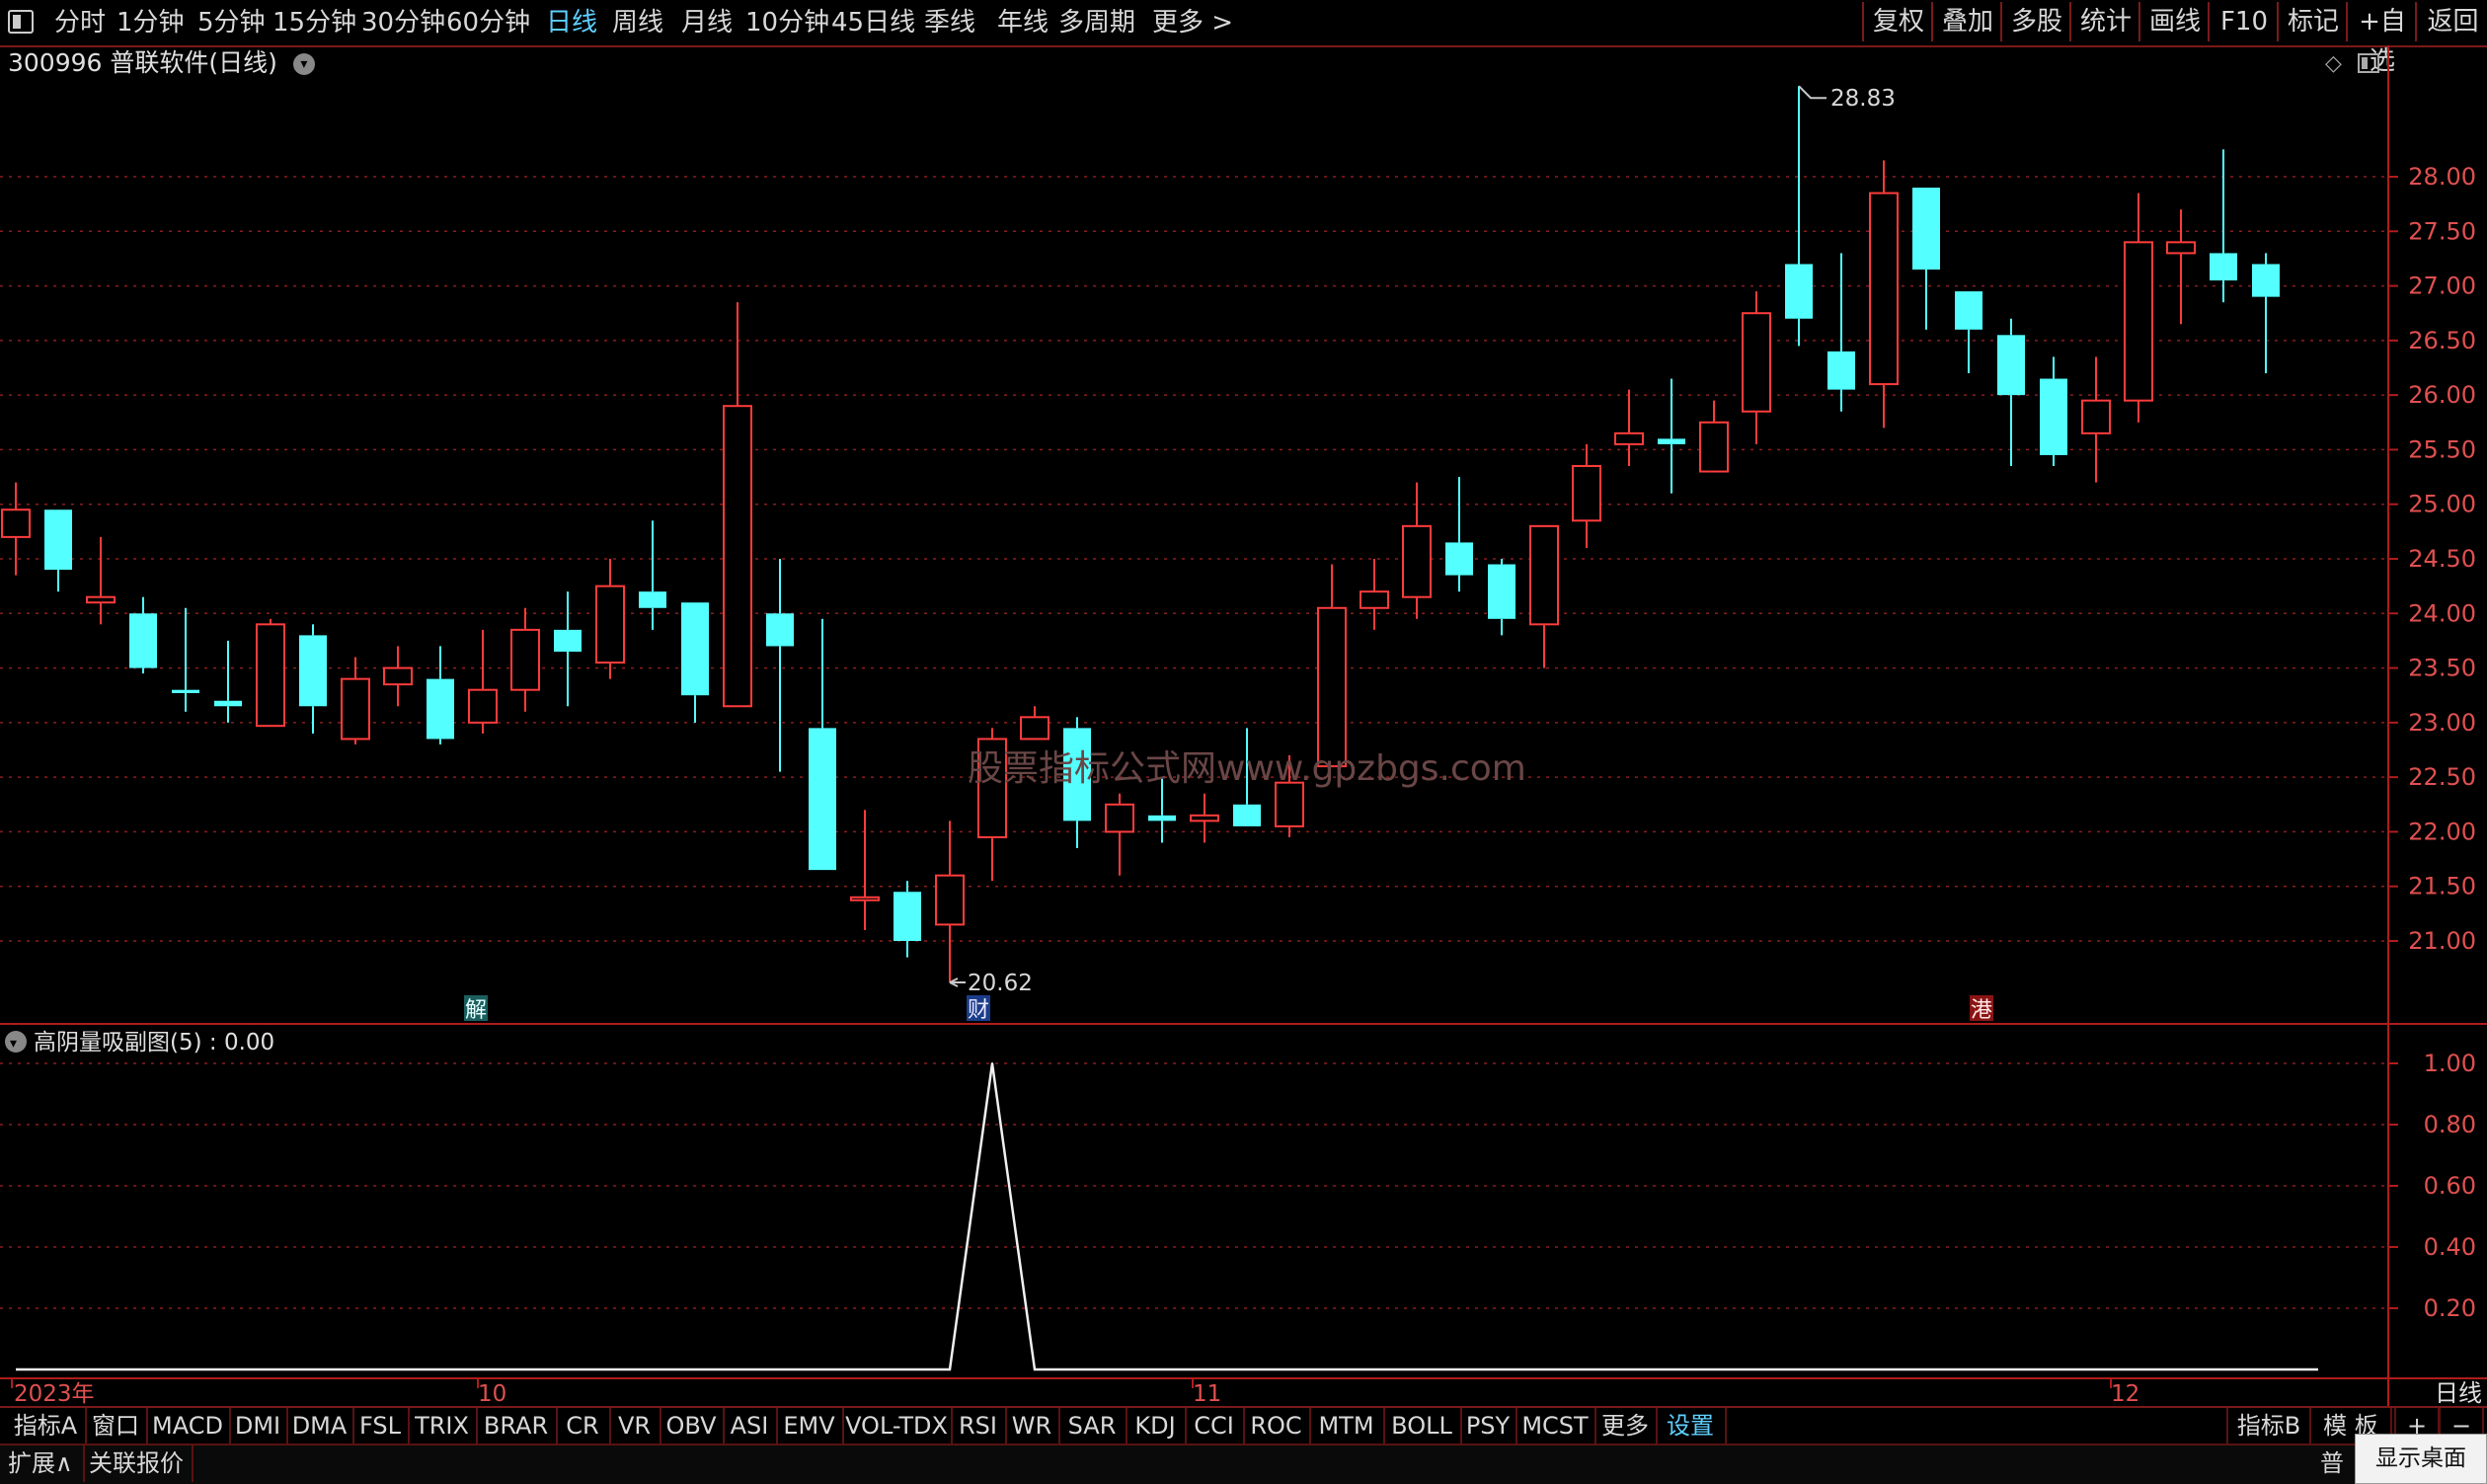 This screenshot has height=1484, width=2487. What do you see at coordinates (1033, 1426) in the screenshot?
I see `tab-wr: WR` at bounding box center [1033, 1426].